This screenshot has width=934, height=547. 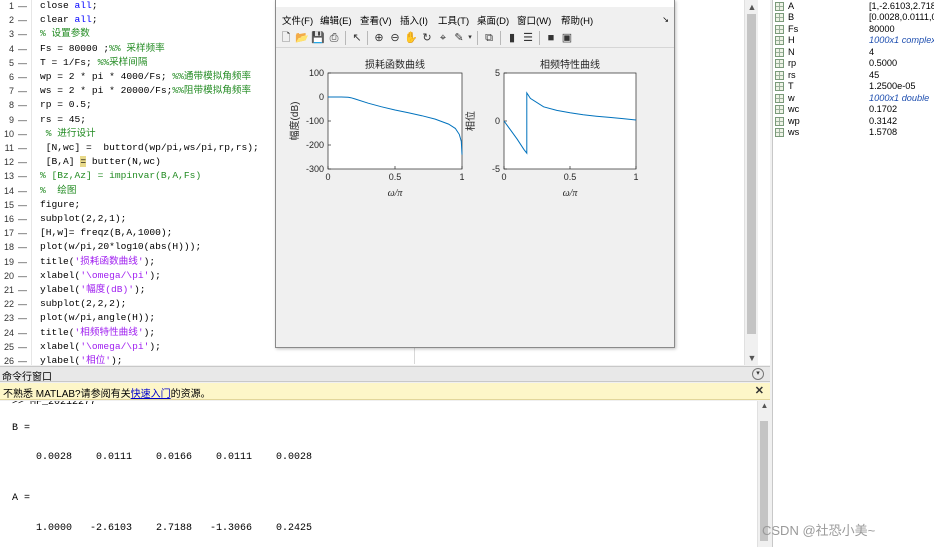 What do you see at coordinates (97, 318) in the screenshot?
I see `code-text: plot(w/pi,angle(H));` at bounding box center [97, 318].